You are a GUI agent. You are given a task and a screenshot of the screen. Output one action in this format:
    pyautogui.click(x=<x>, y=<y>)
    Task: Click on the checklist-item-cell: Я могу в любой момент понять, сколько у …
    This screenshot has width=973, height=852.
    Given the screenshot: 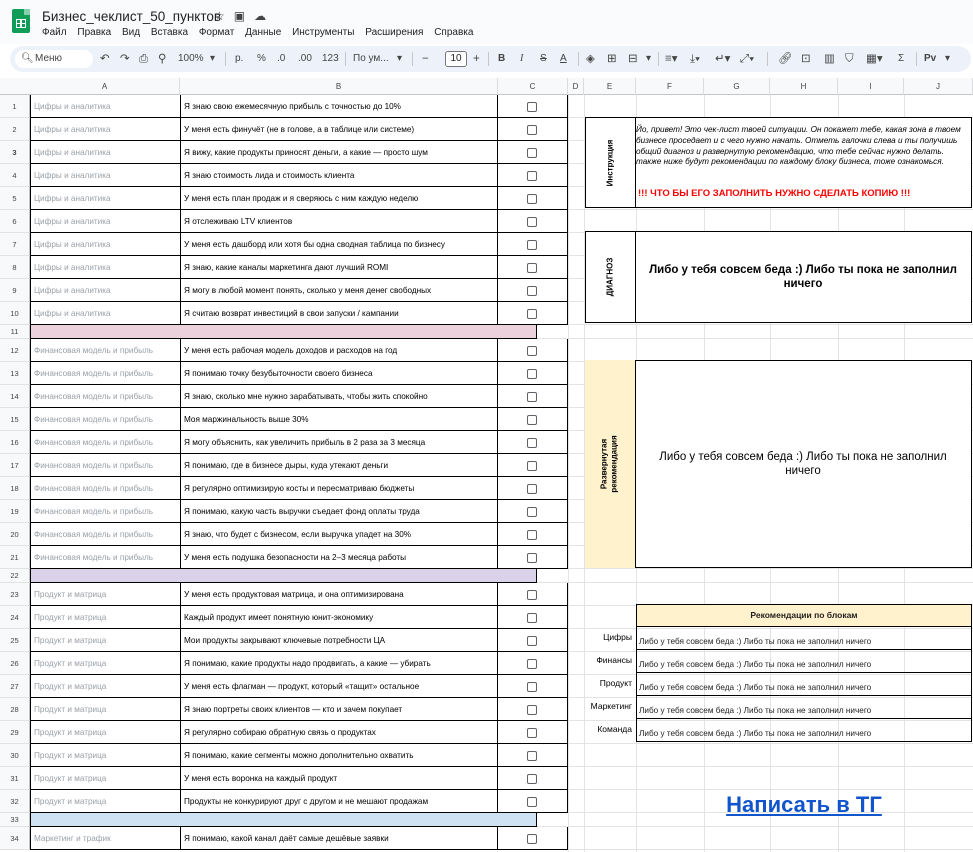 What is the action you would take?
    pyautogui.click(x=339, y=290)
    